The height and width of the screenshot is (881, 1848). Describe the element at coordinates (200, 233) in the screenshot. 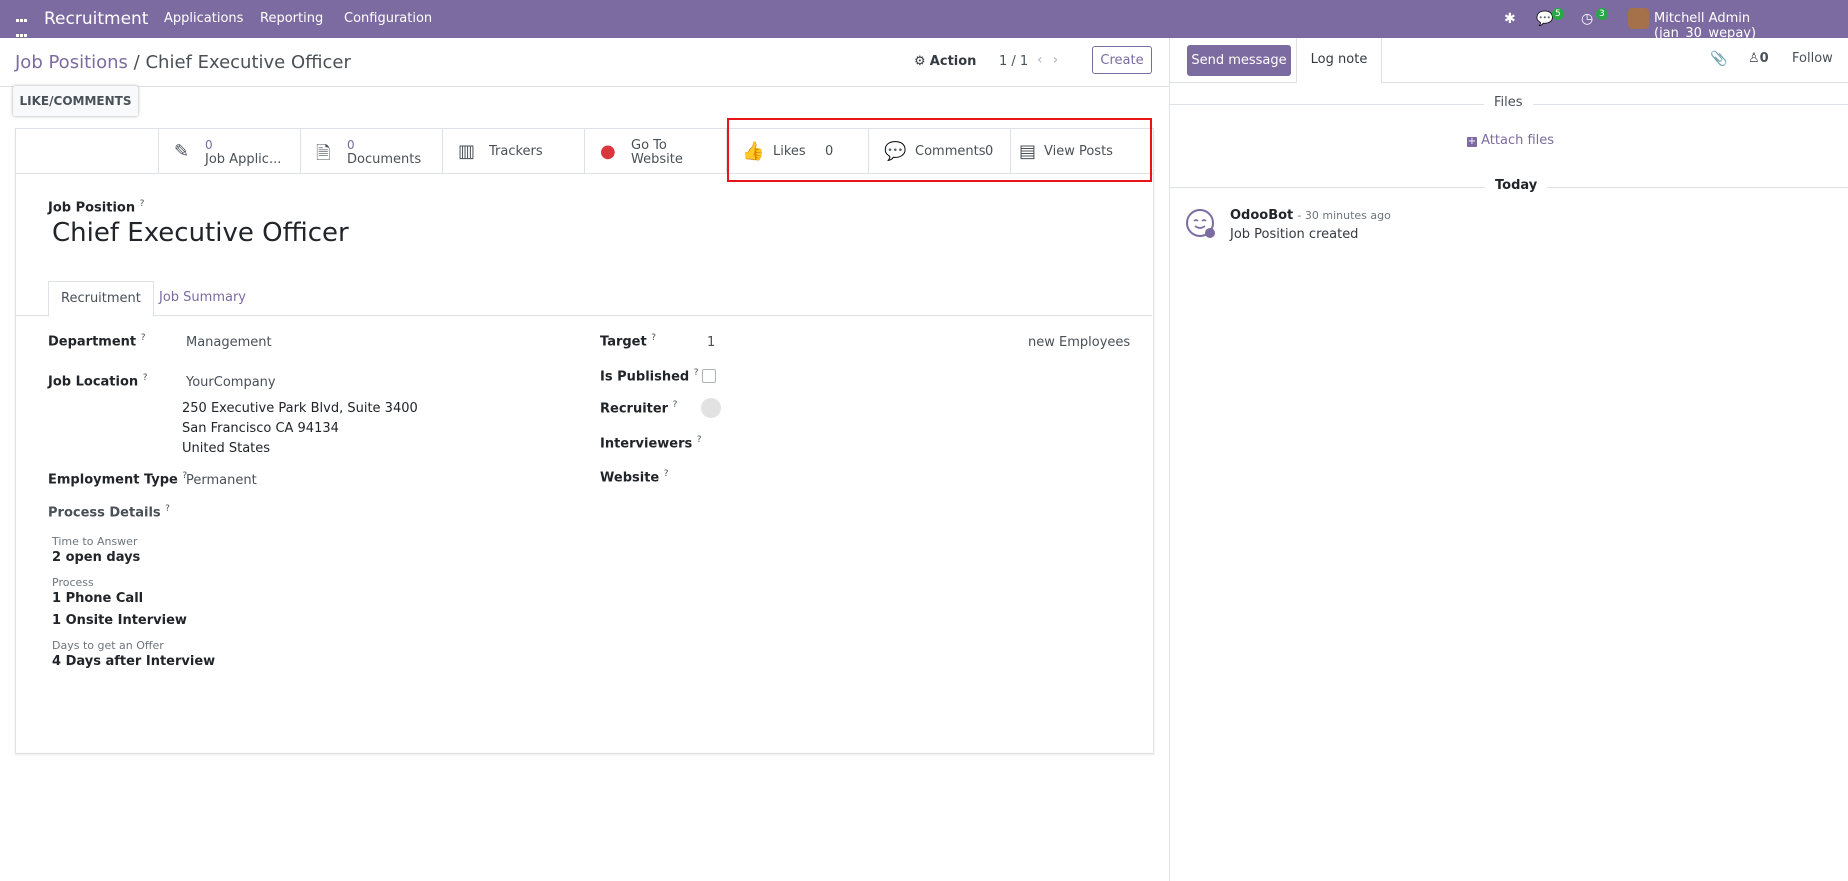

I see `job-title: Chief Executive Officer` at that location.